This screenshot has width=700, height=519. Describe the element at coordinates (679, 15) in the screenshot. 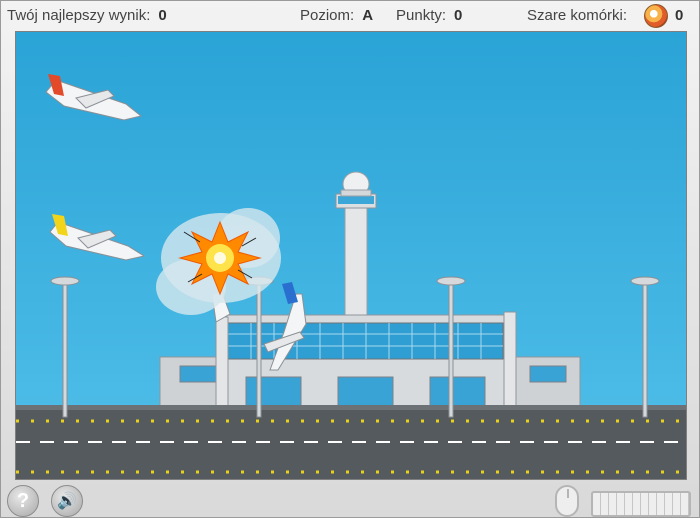

I see `grey-cells-value: 0` at that location.